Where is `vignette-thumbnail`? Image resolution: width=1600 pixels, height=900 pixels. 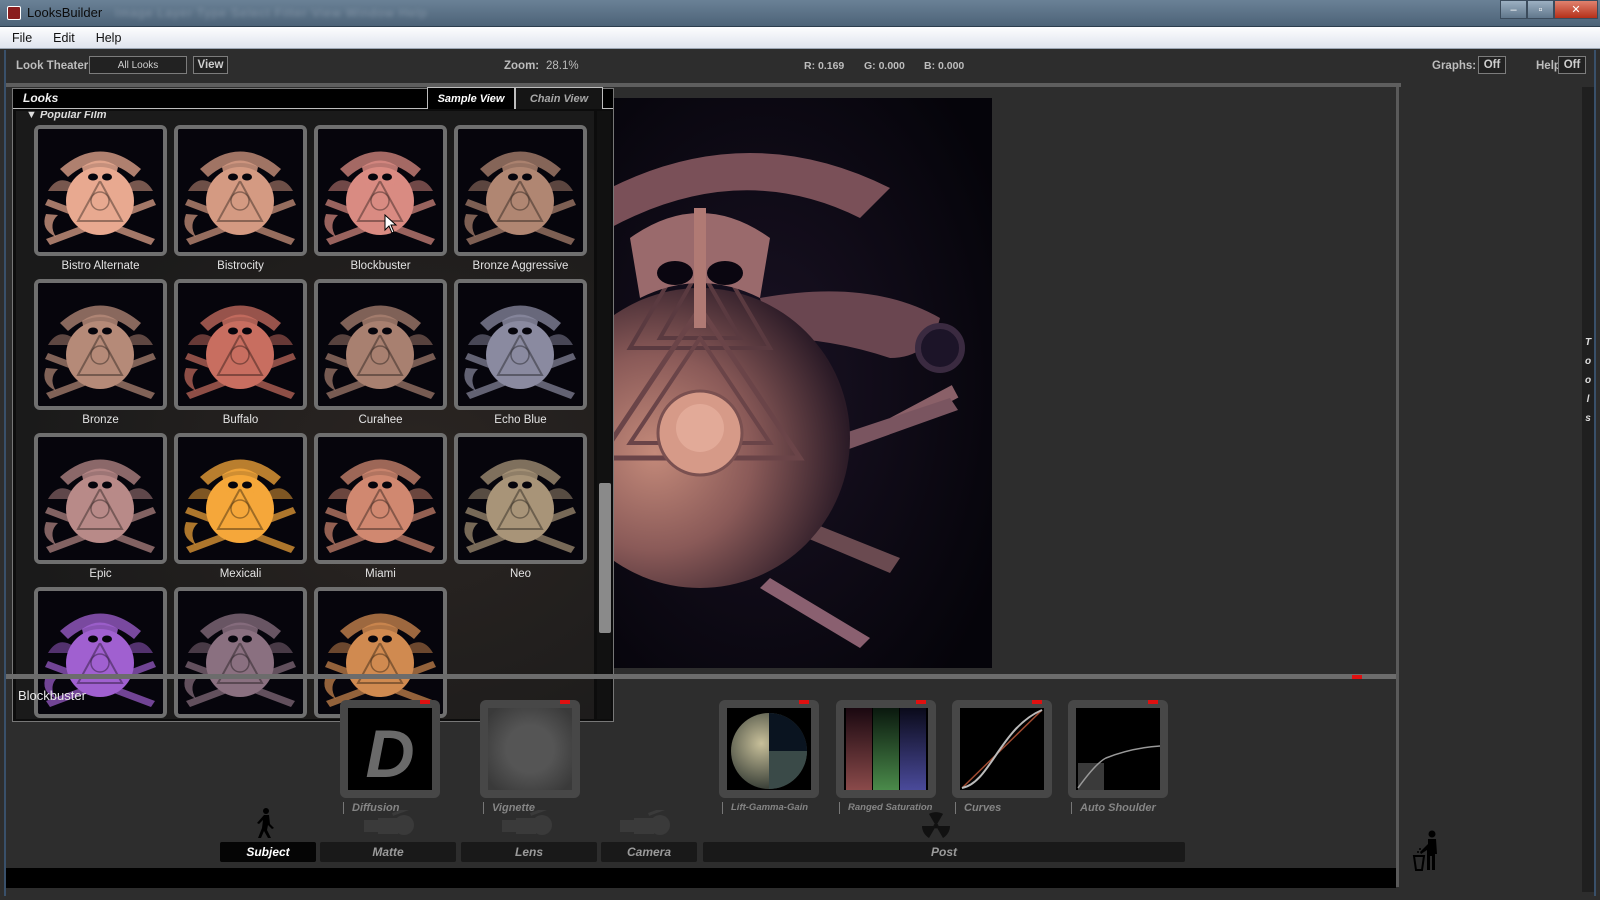
vignette-thumbnail is located at coordinates (530, 749).